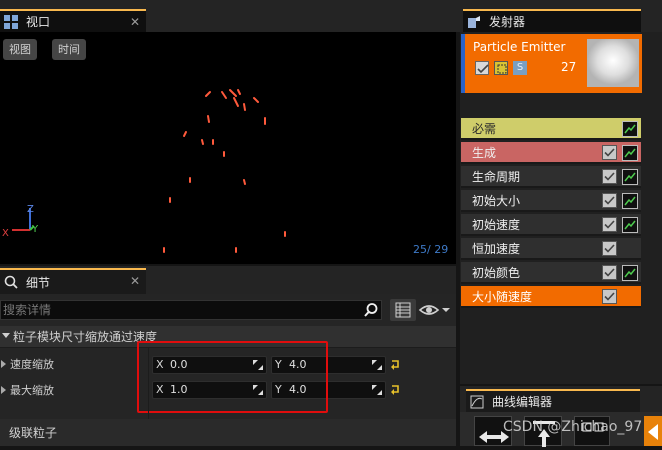  Describe the element at coordinates (551, 225) in the screenshot. I see `module-item: 初始速度` at that location.